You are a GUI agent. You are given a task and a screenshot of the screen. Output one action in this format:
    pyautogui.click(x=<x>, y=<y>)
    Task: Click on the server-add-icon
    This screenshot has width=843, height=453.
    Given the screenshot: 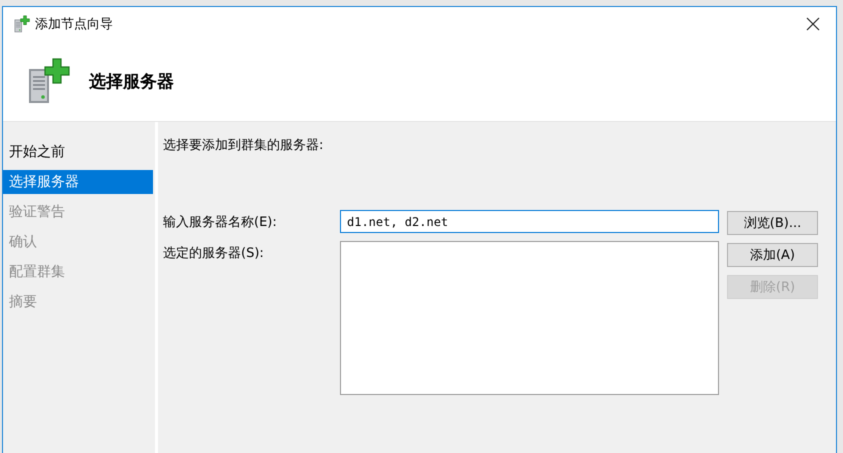 What is the action you would take?
    pyautogui.click(x=22, y=24)
    